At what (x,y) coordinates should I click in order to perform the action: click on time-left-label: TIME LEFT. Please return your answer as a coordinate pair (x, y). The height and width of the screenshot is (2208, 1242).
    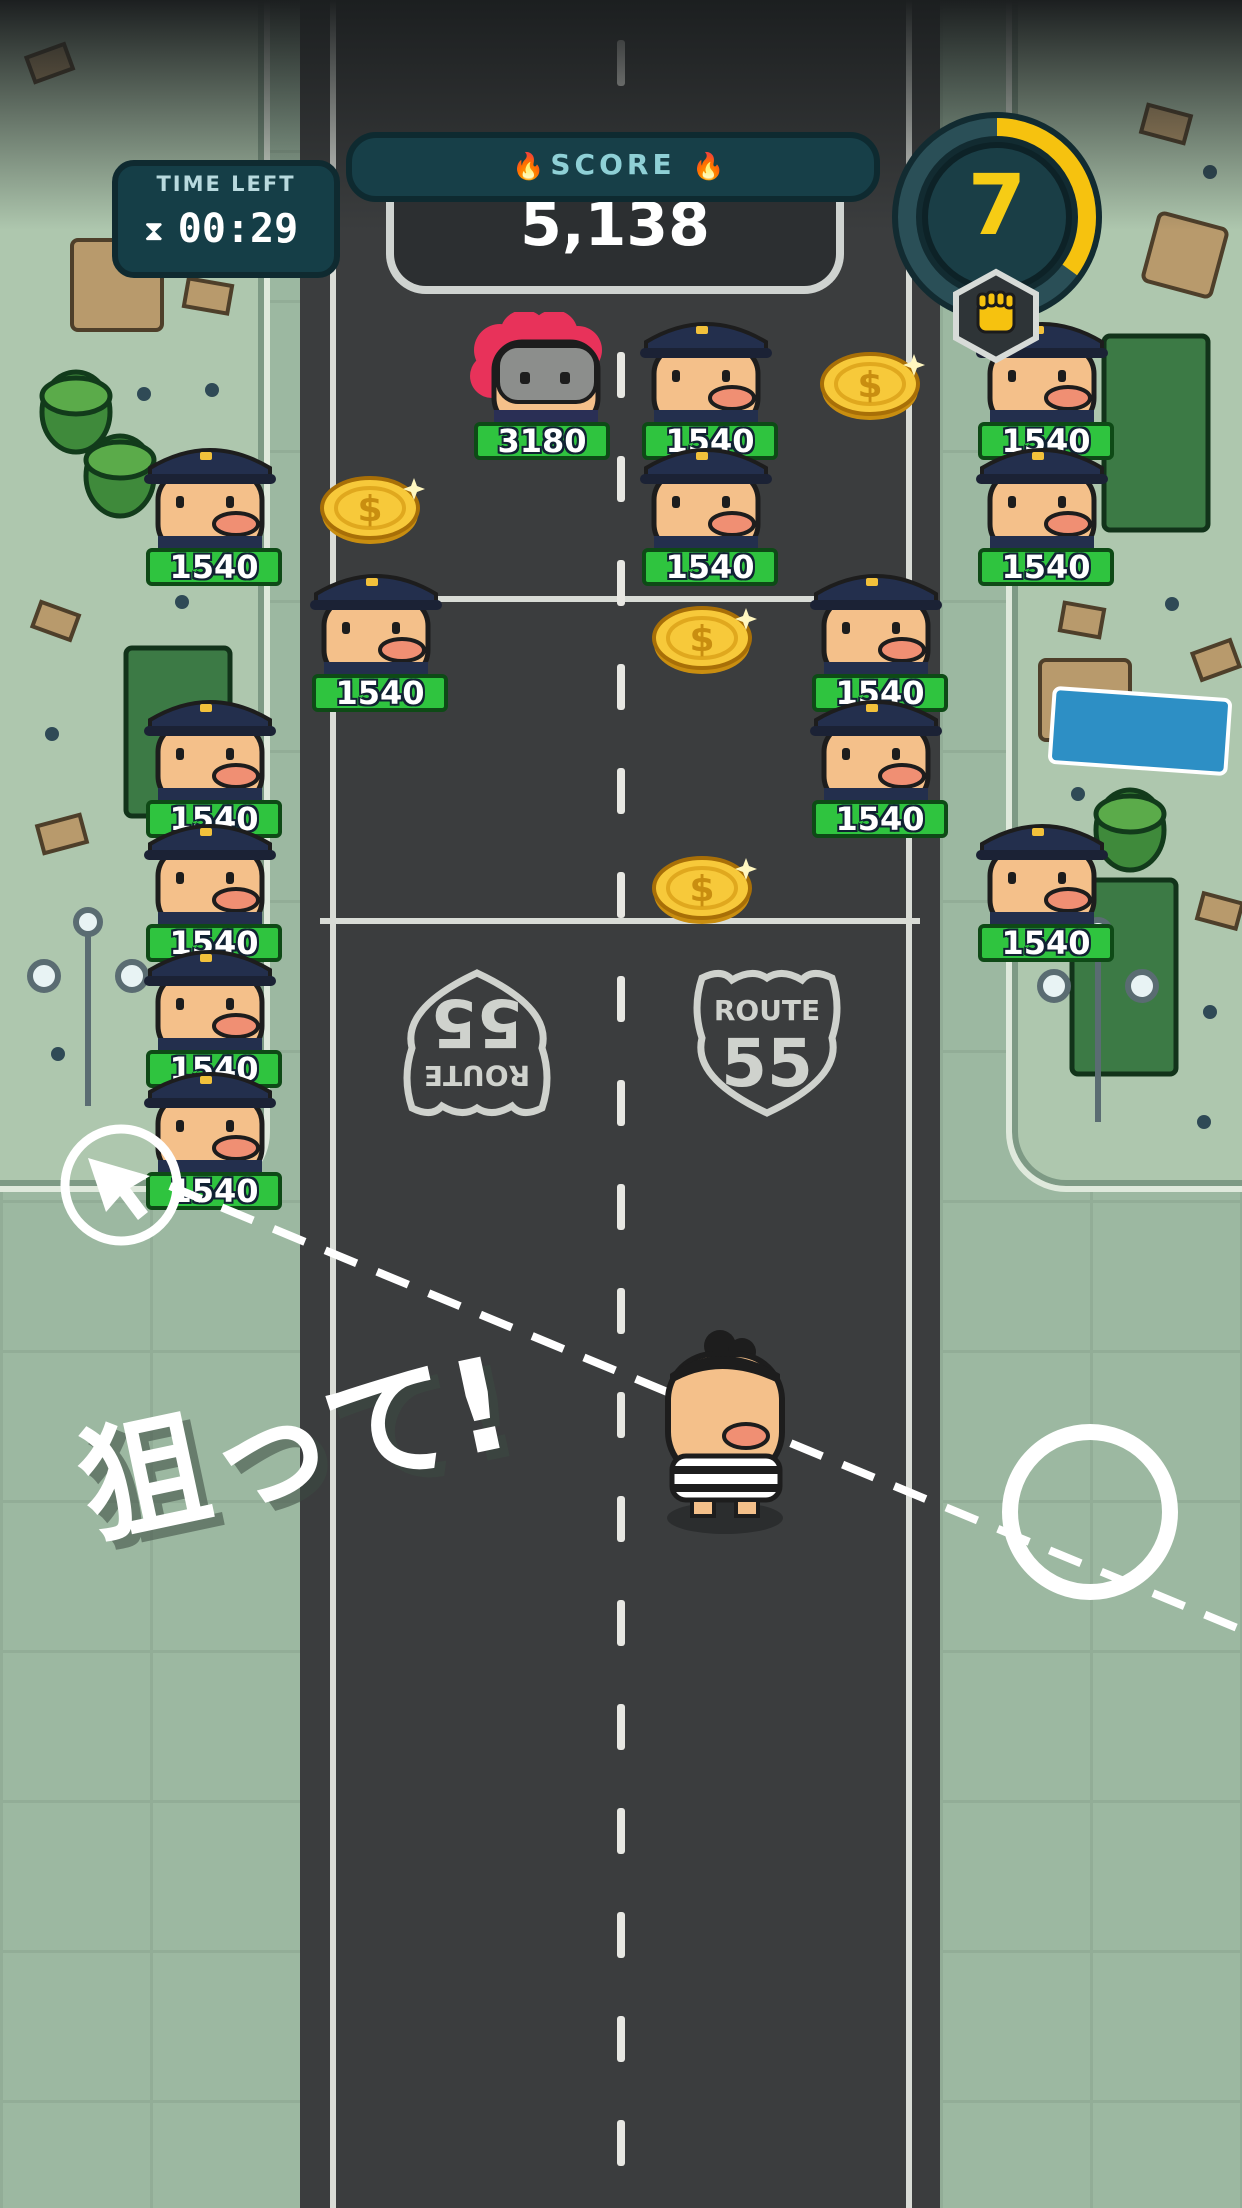
    Looking at the image, I should click on (226, 184).